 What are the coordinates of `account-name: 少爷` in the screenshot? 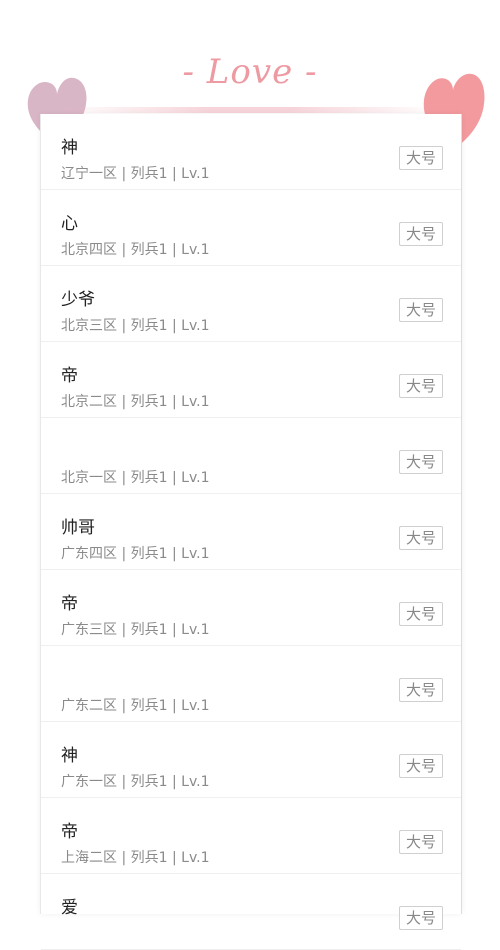 It's located at (78, 300).